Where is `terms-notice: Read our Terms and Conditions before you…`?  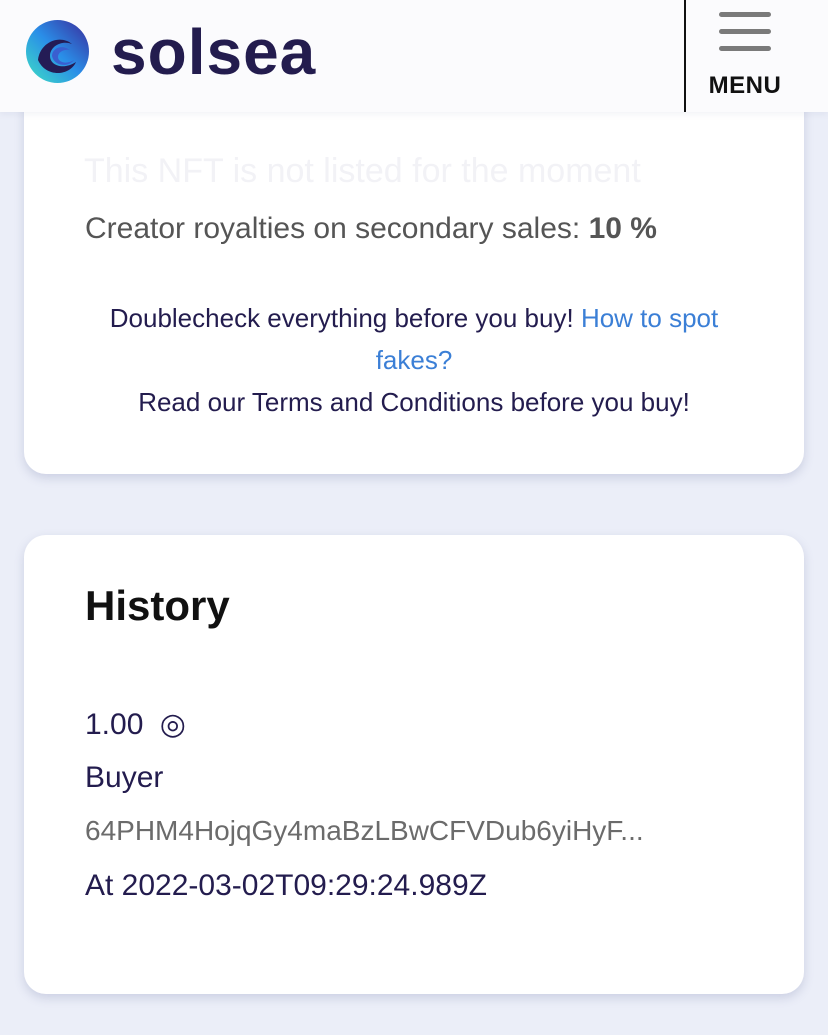 terms-notice: Read our Terms and Conditions before you… is located at coordinates (414, 402).